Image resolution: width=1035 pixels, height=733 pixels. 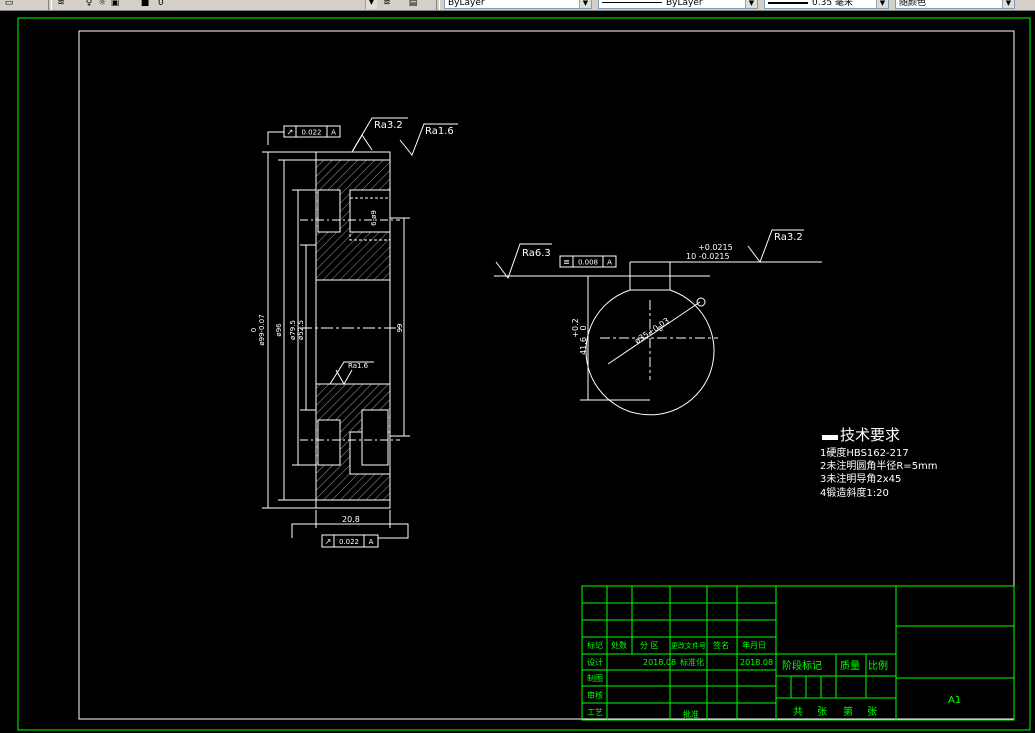 What do you see at coordinates (102, 4) in the screenshot?
I see `sun-icon: ☼` at bounding box center [102, 4].